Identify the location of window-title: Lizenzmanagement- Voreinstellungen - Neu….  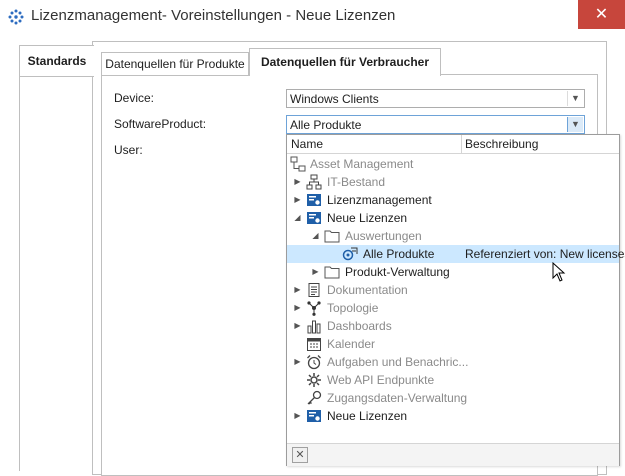
(213, 15).